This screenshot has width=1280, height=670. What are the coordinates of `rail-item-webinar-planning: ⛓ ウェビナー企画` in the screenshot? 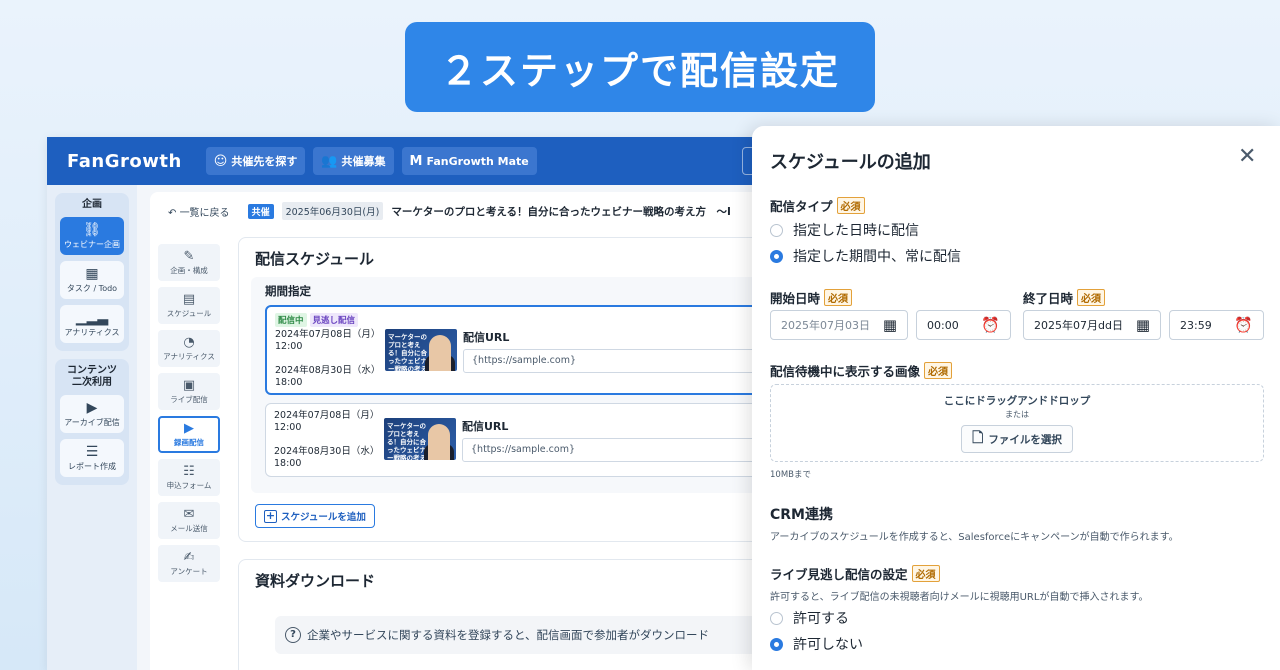 It's located at (92, 236).